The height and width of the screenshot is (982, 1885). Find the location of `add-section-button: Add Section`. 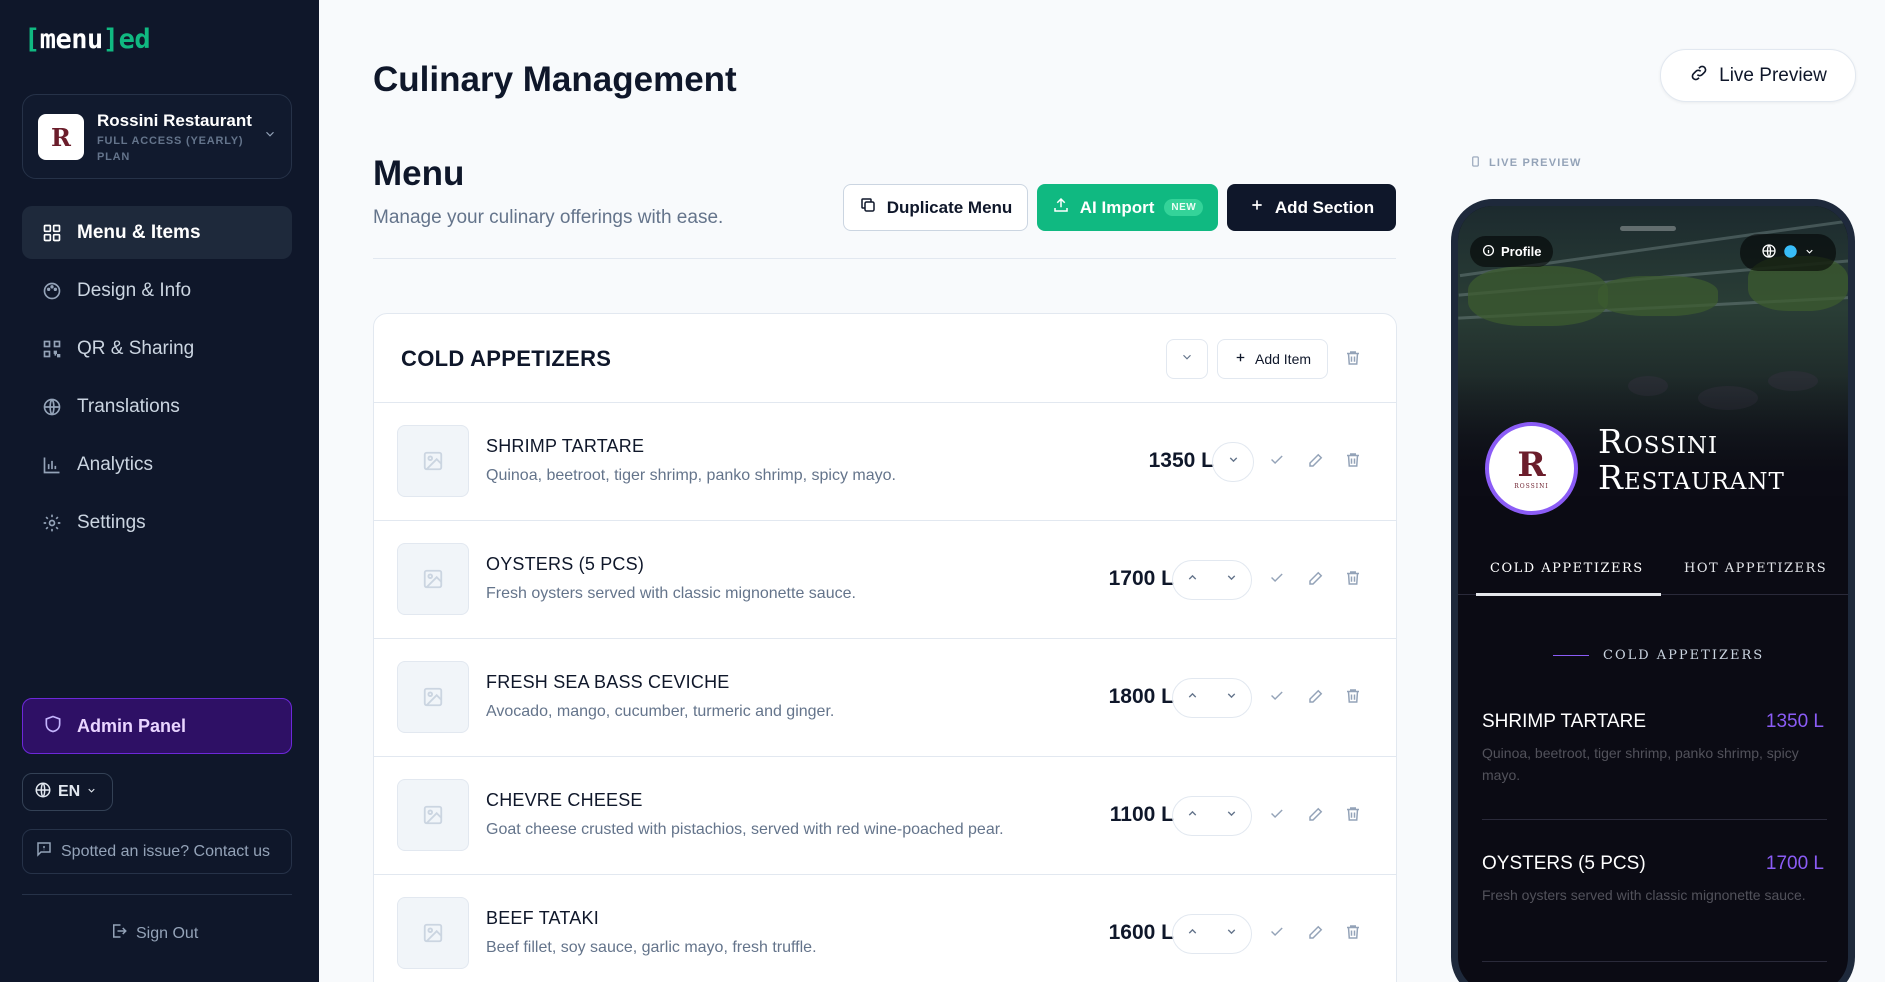

add-section-button: Add Section is located at coordinates (1311, 207).